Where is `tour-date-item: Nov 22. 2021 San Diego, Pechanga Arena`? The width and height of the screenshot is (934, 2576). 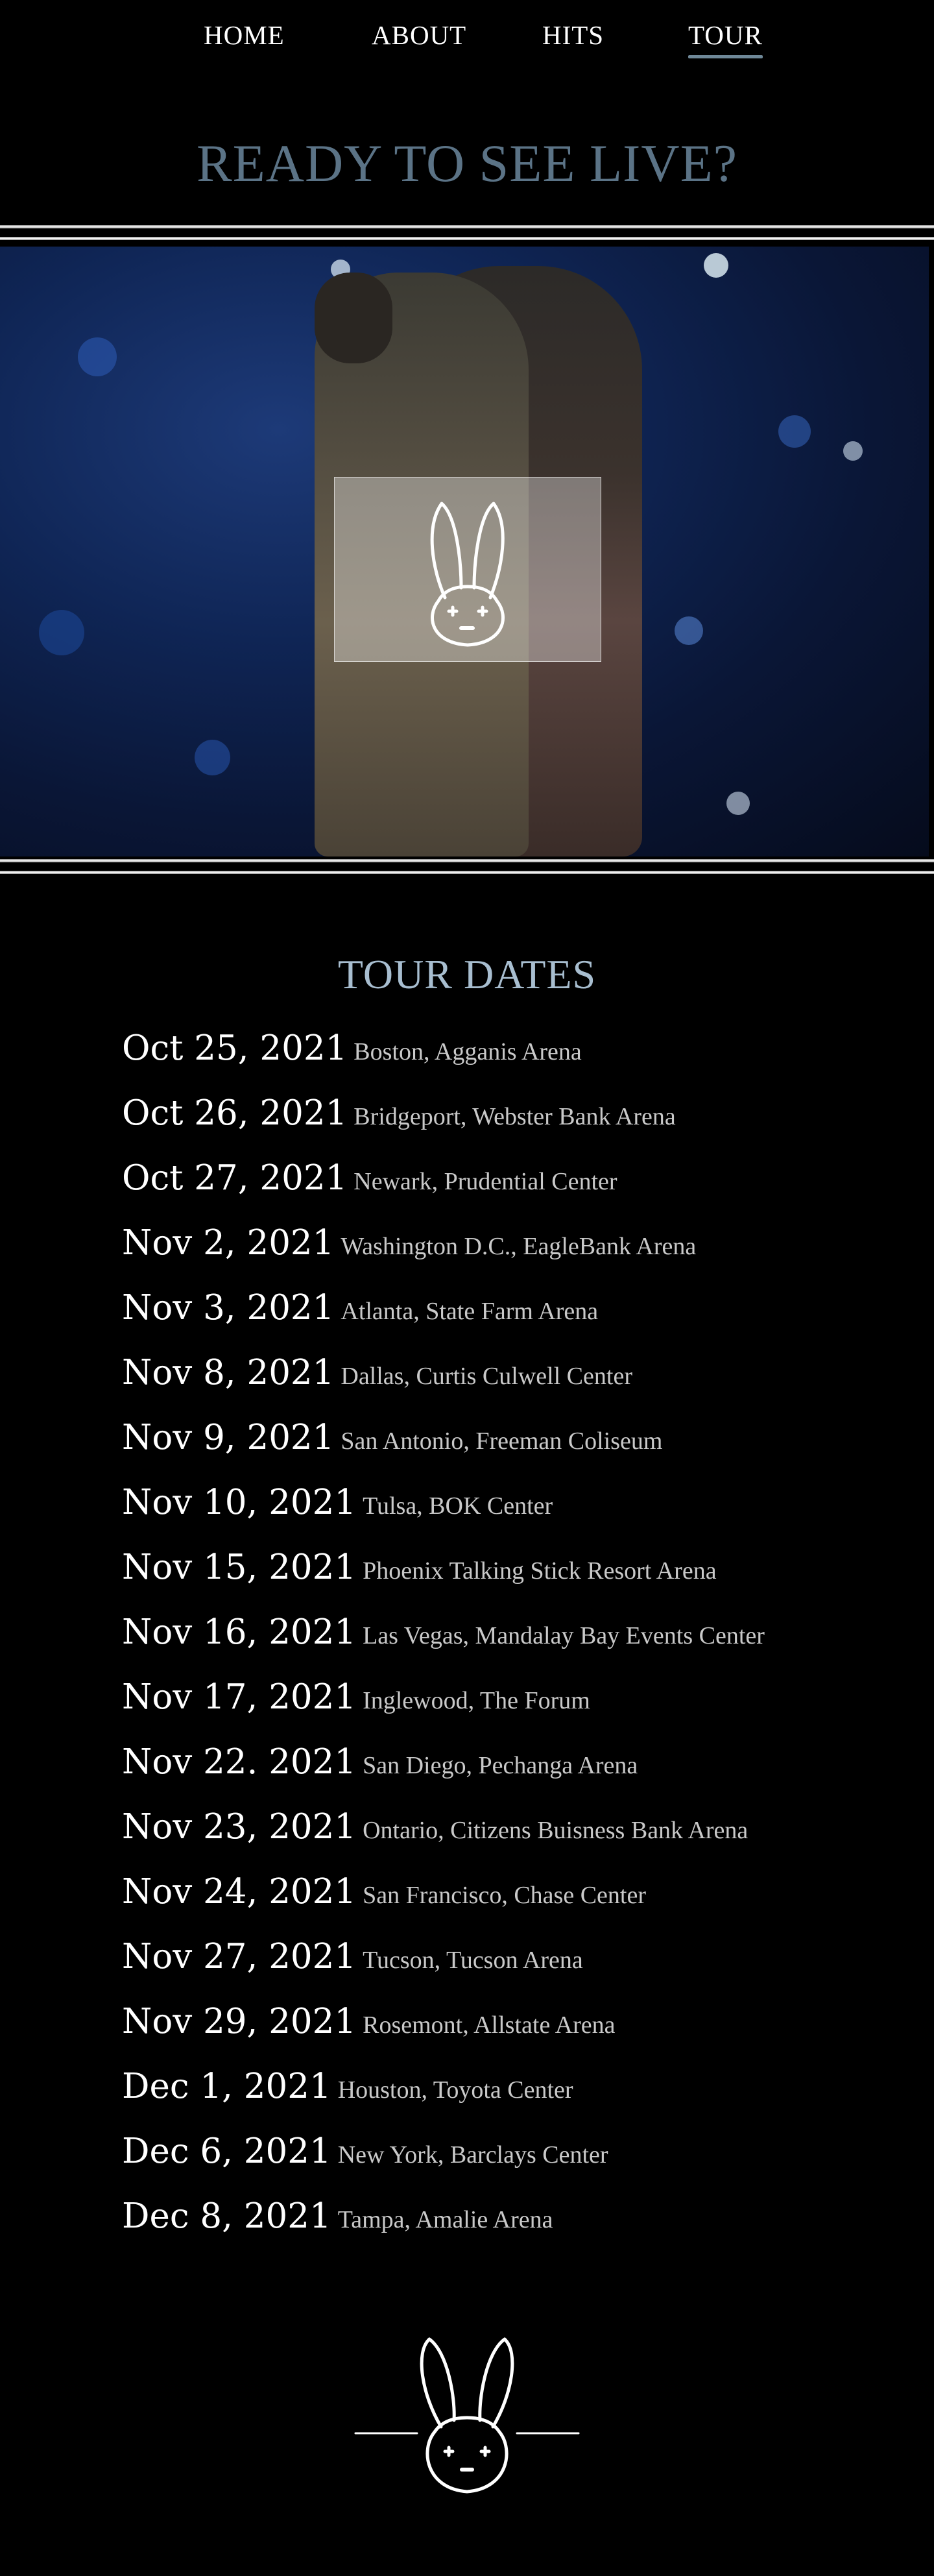 tour-date-item: Nov 22. 2021 San Diego, Pechanga Arena is located at coordinates (518, 1774).